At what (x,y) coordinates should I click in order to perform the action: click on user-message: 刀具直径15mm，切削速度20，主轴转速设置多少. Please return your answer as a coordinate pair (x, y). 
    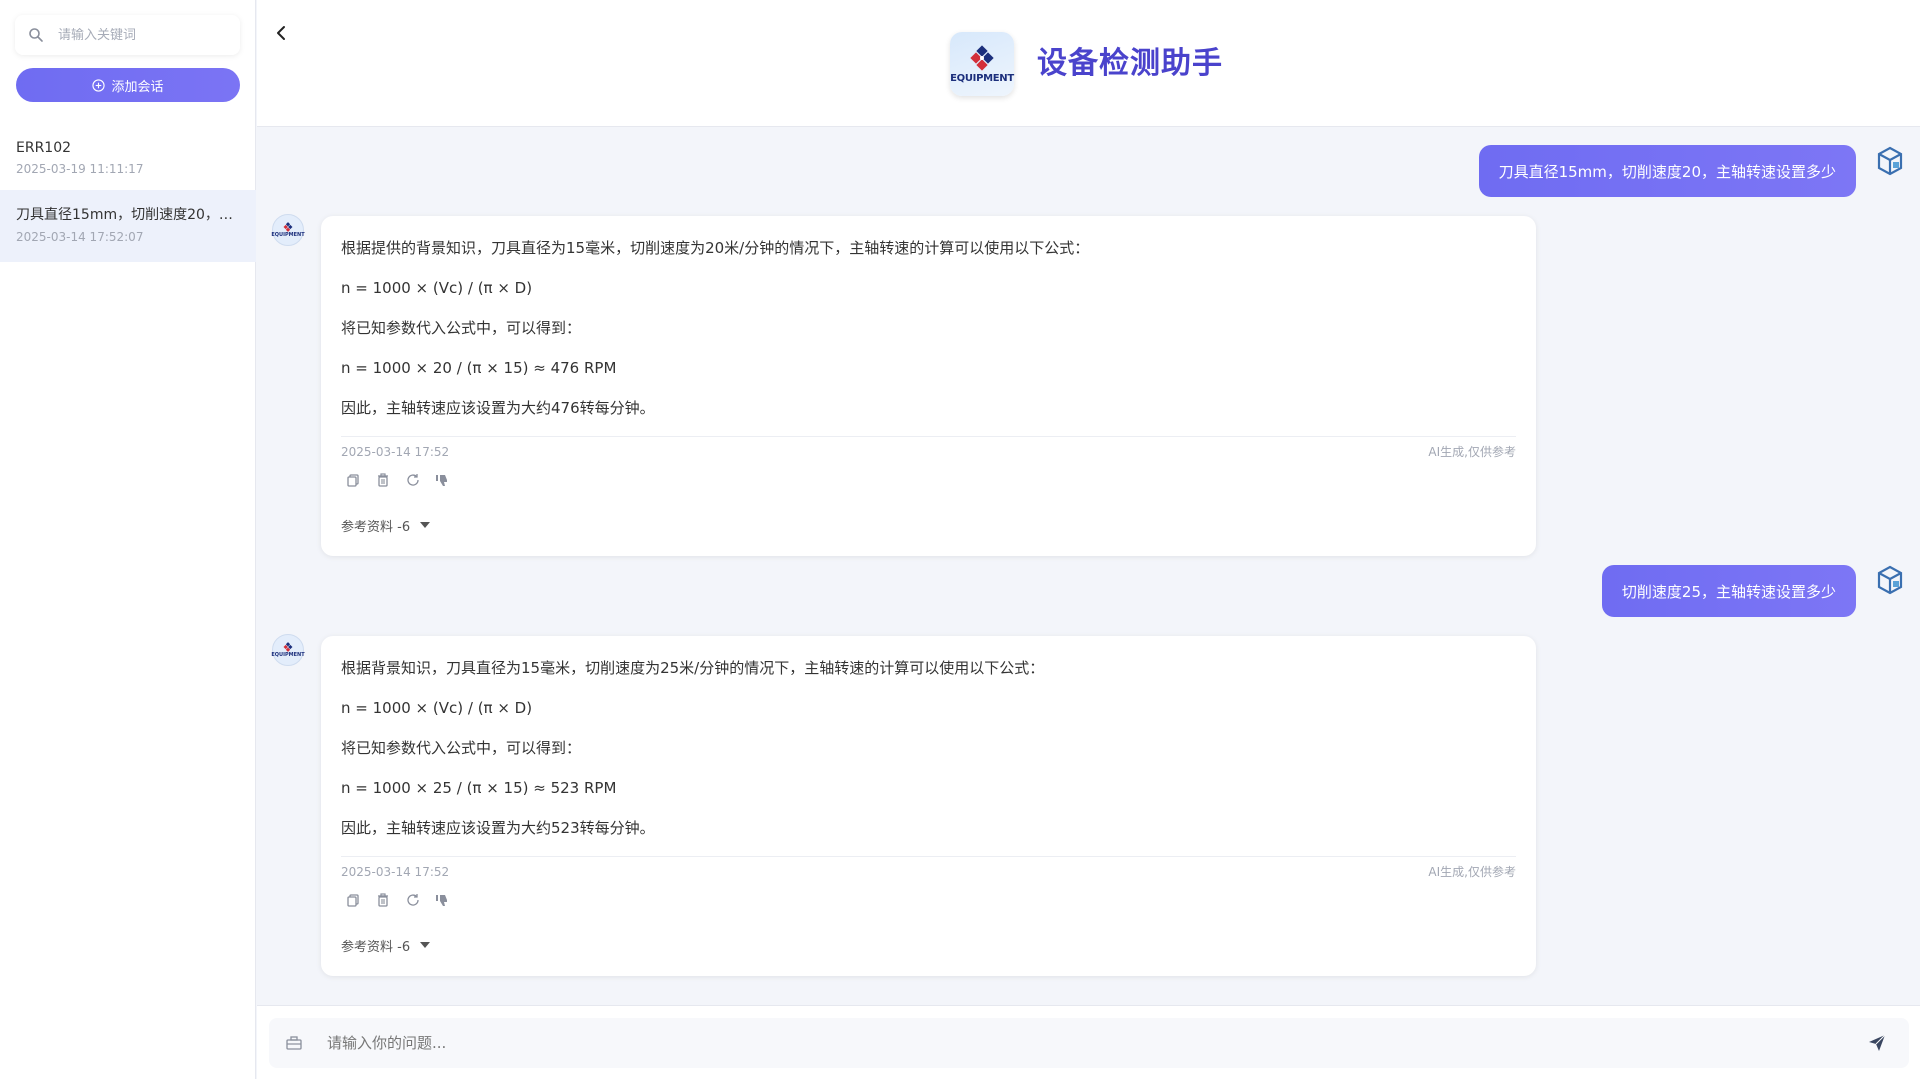
    Looking at the image, I should click on (1667, 171).